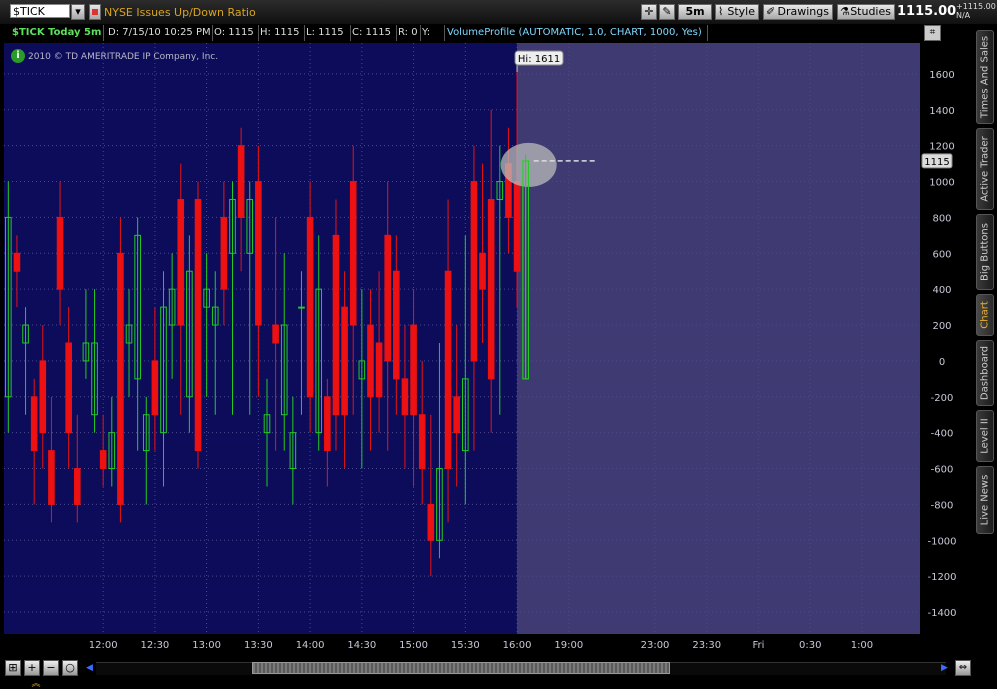 This screenshot has width=997, height=689. What do you see at coordinates (706, 645) in the screenshot?
I see `time-axis-label: 23:30` at bounding box center [706, 645].